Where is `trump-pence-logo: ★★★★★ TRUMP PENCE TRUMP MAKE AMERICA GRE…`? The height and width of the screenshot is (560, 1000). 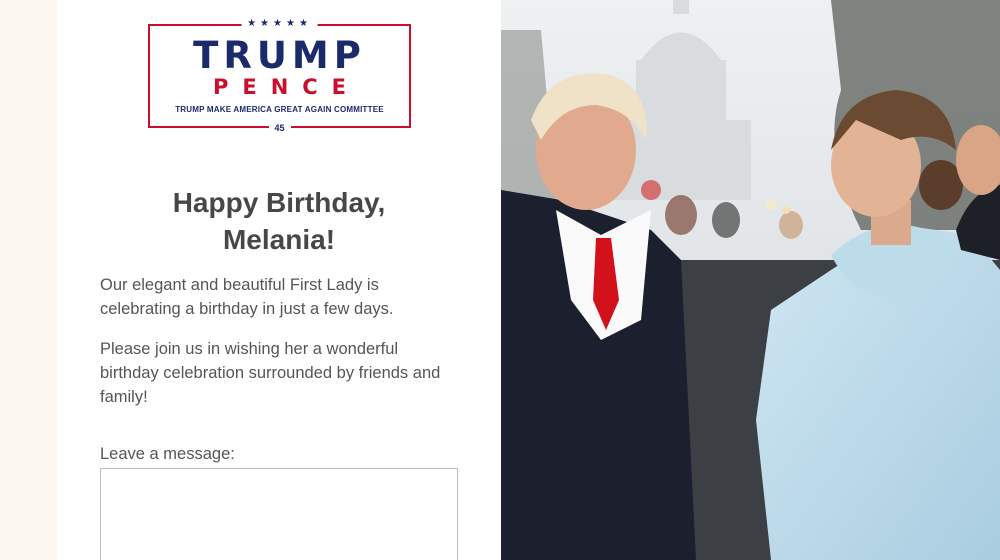 trump-pence-logo: ★★★★★ TRUMP PENCE TRUMP MAKE AMERICA GRE… is located at coordinates (279, 76).